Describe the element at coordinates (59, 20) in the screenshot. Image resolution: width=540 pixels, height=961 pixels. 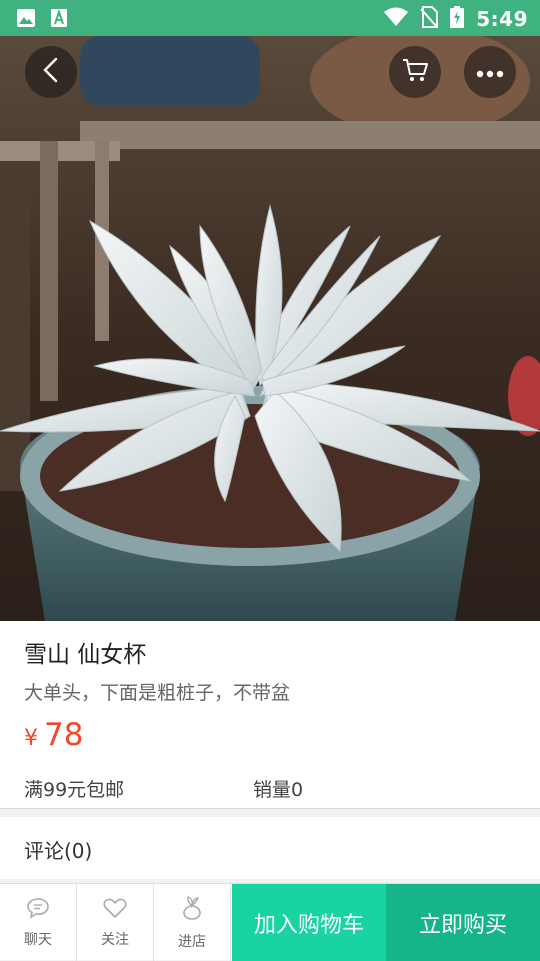
I see `app-notification-icon` at that location.